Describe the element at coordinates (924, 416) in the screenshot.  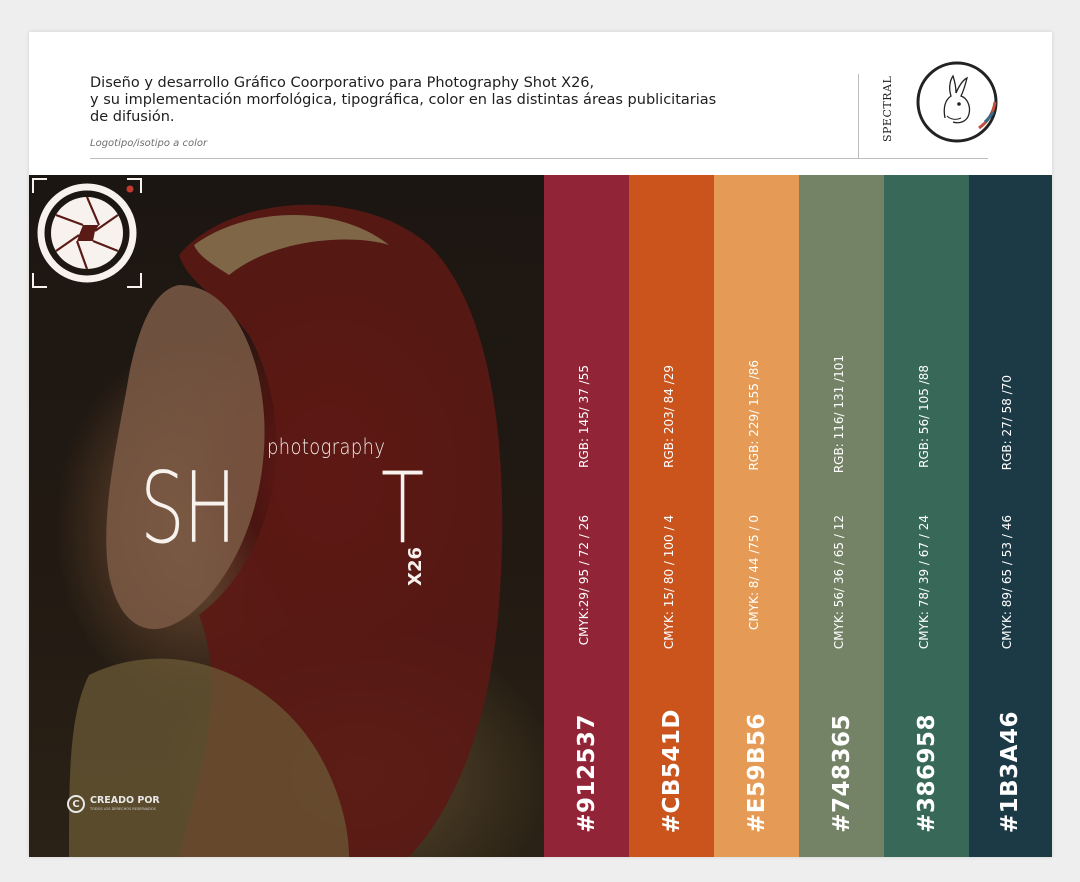
I see `swatch-rgb: RGB: 56/ 105 /88` at that location.